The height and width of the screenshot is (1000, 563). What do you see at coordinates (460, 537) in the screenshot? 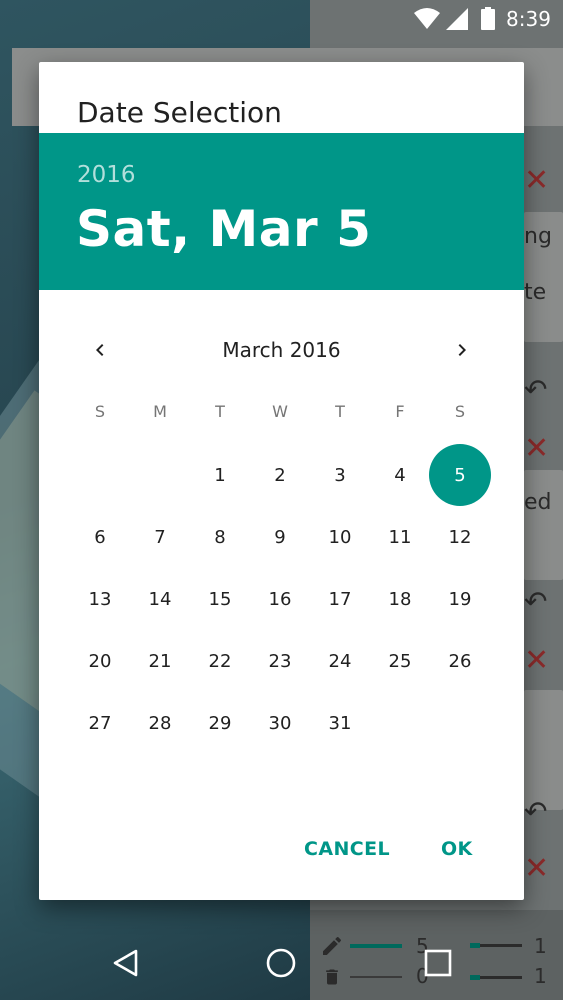
I see `calendar-day: 12` at bounding box center [460, 537].